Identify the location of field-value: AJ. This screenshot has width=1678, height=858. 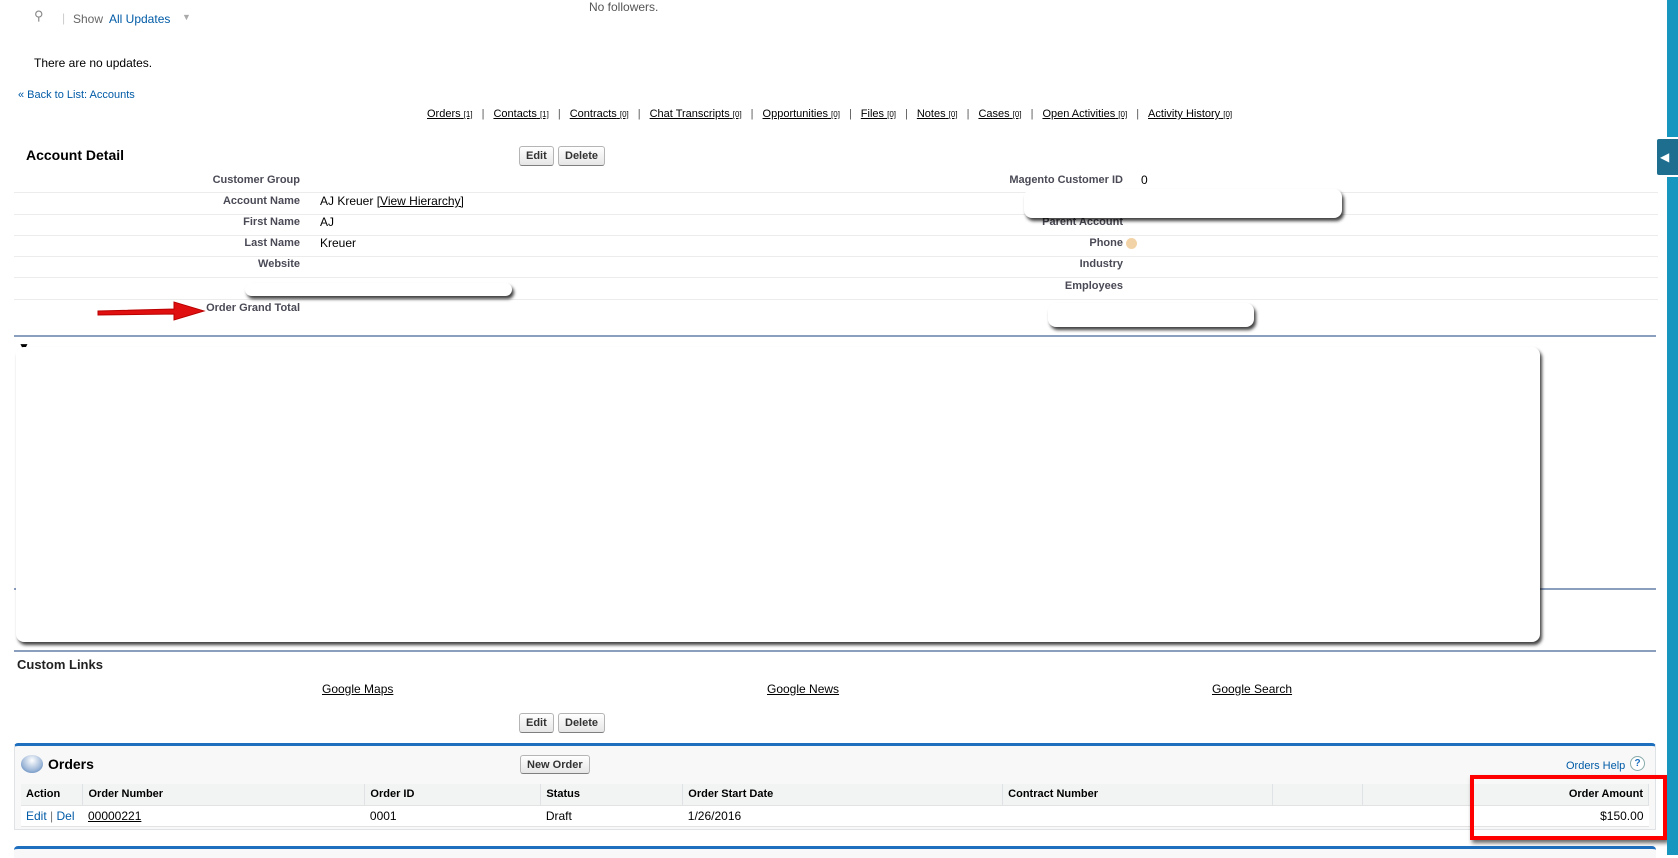
(327, 222).